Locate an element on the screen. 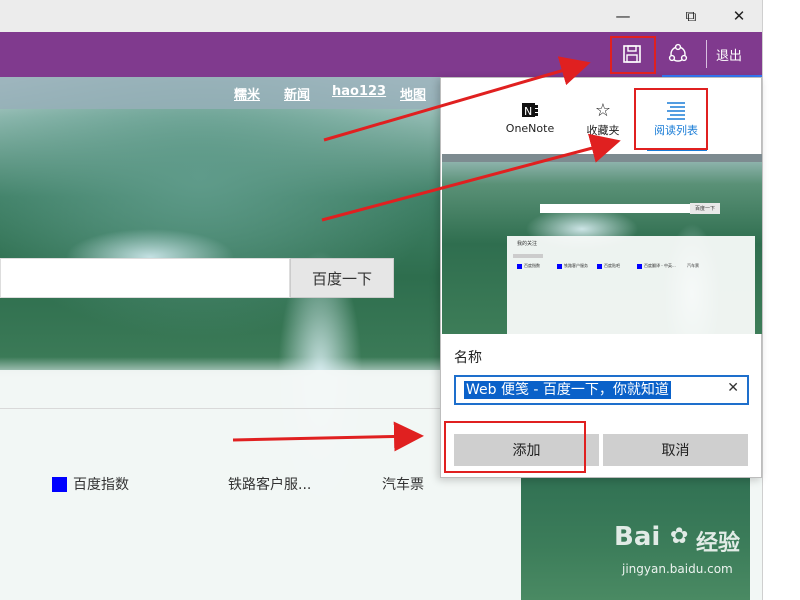 This screenshot has height=600, width=800. name-label: 名称 is located at coordinates (468, 358).